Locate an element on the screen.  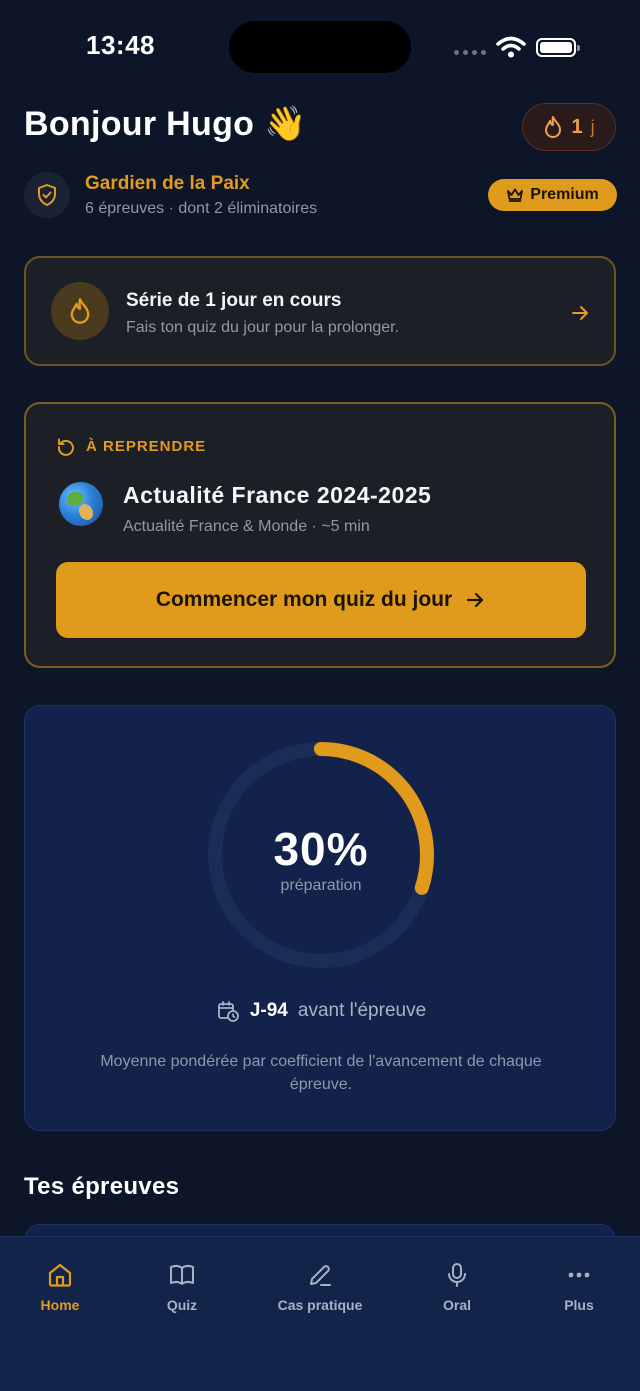
greeting-title: Bonjour Hugo 👋 is located at coordinates (165, 124).